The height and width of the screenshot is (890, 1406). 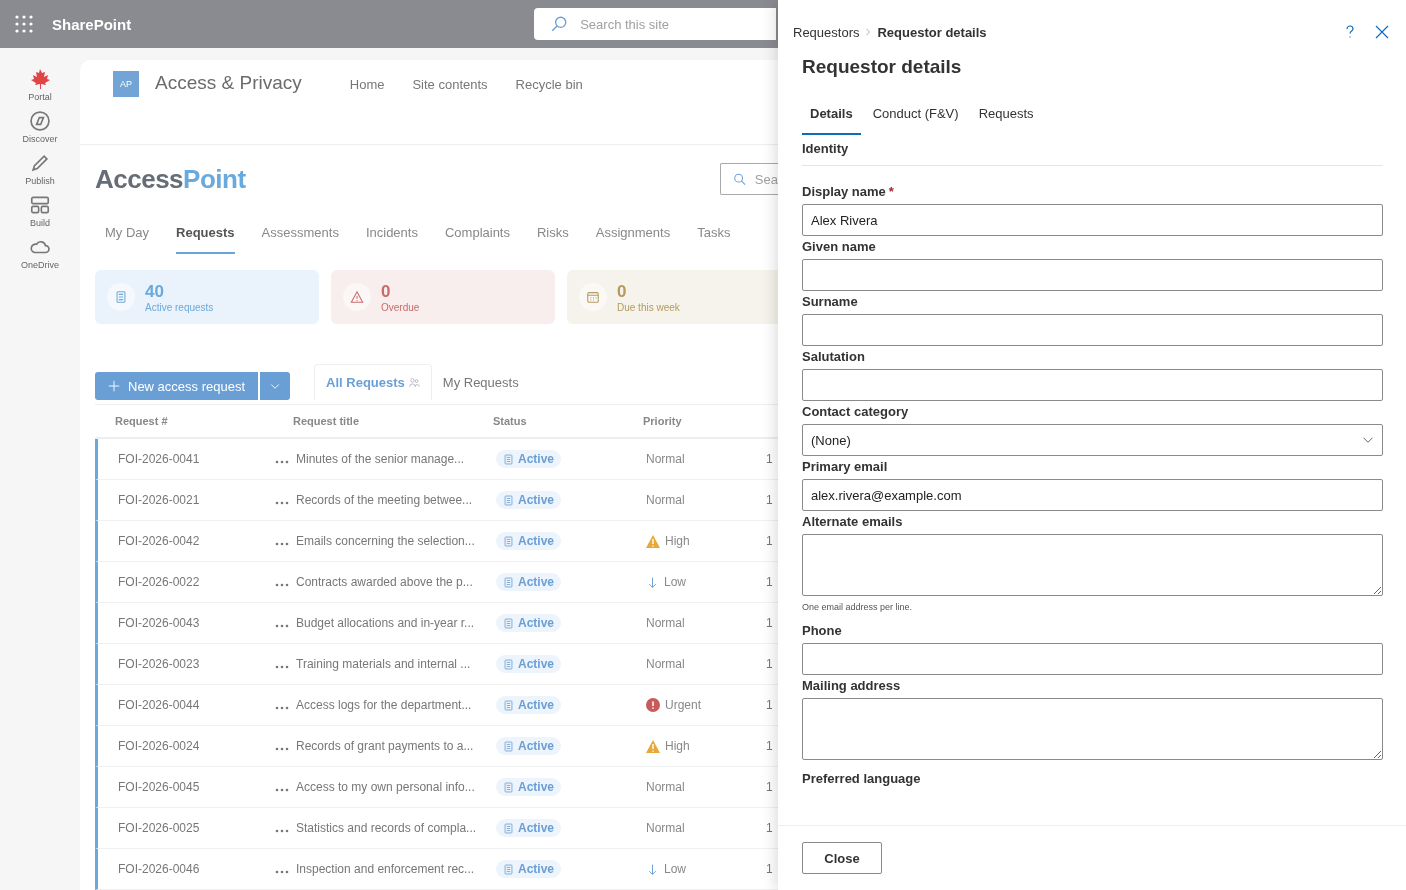 I want to click on nav-tab: Incidents, so click(x=391, y=239).